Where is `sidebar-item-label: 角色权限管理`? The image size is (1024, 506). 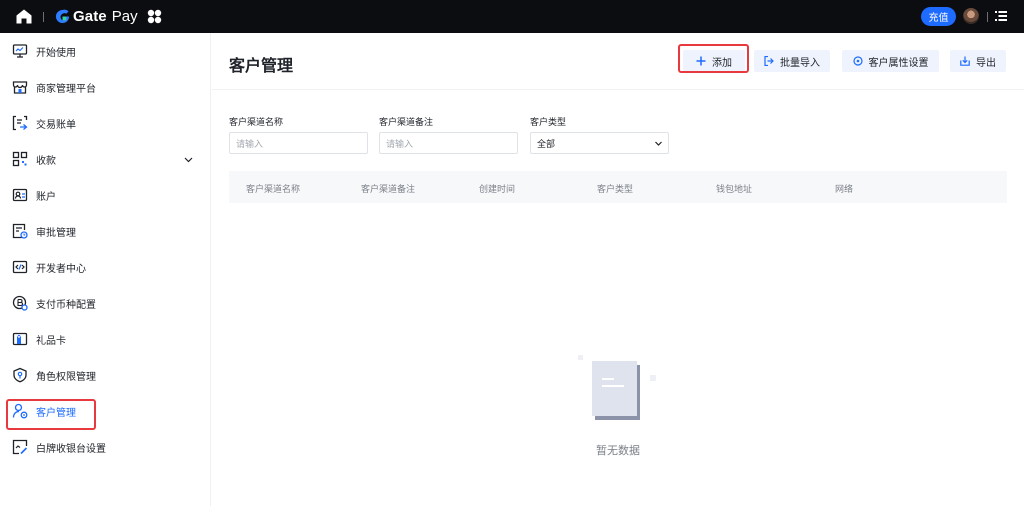 sidebar-item-label: 角色权限管理 is located at coordinates (66, 377).